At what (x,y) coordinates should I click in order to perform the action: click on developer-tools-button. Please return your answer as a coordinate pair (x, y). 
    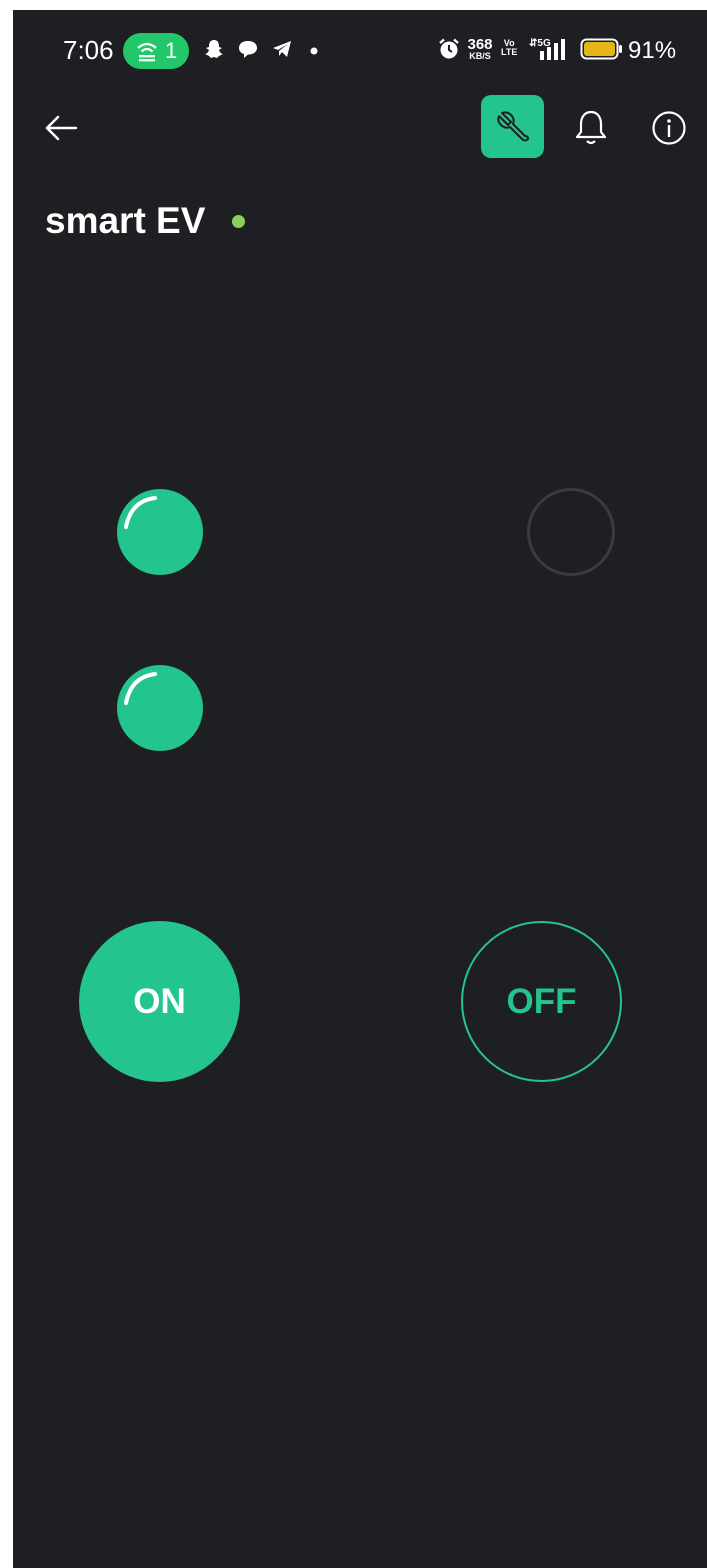
    Looking at the image, I should click on (512, 126).